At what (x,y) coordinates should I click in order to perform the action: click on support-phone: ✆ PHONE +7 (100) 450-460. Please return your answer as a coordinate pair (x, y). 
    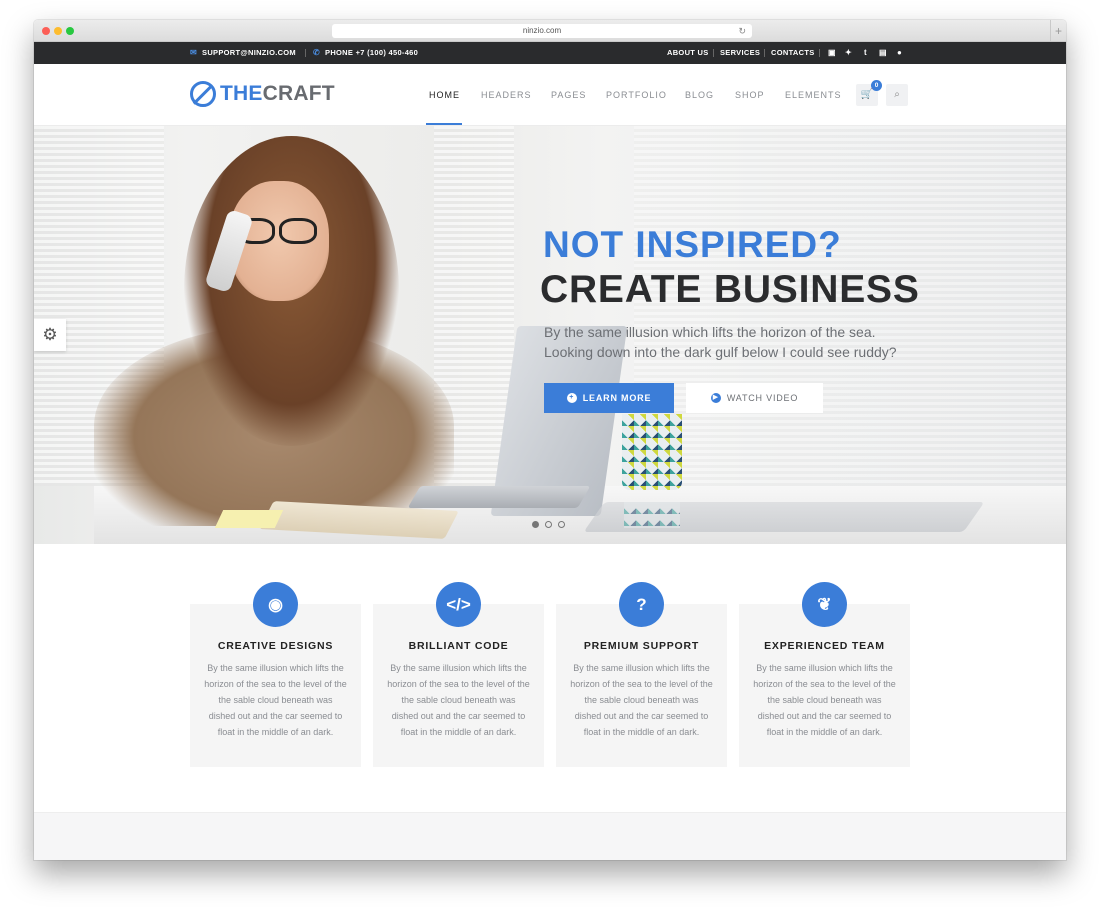
    Looking at the image, I should click on (365, 53).